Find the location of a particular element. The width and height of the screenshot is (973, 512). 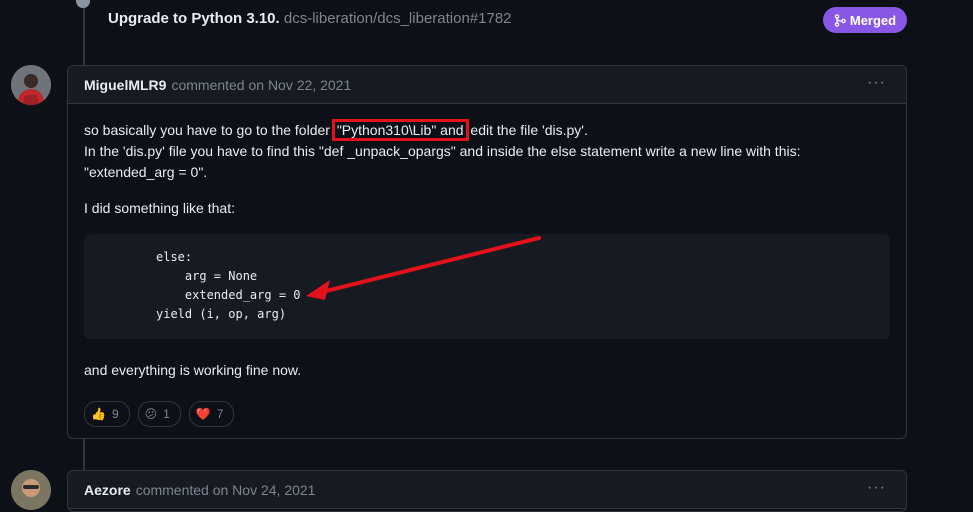

code-line: arg = None is located at coordinates (207, 276).